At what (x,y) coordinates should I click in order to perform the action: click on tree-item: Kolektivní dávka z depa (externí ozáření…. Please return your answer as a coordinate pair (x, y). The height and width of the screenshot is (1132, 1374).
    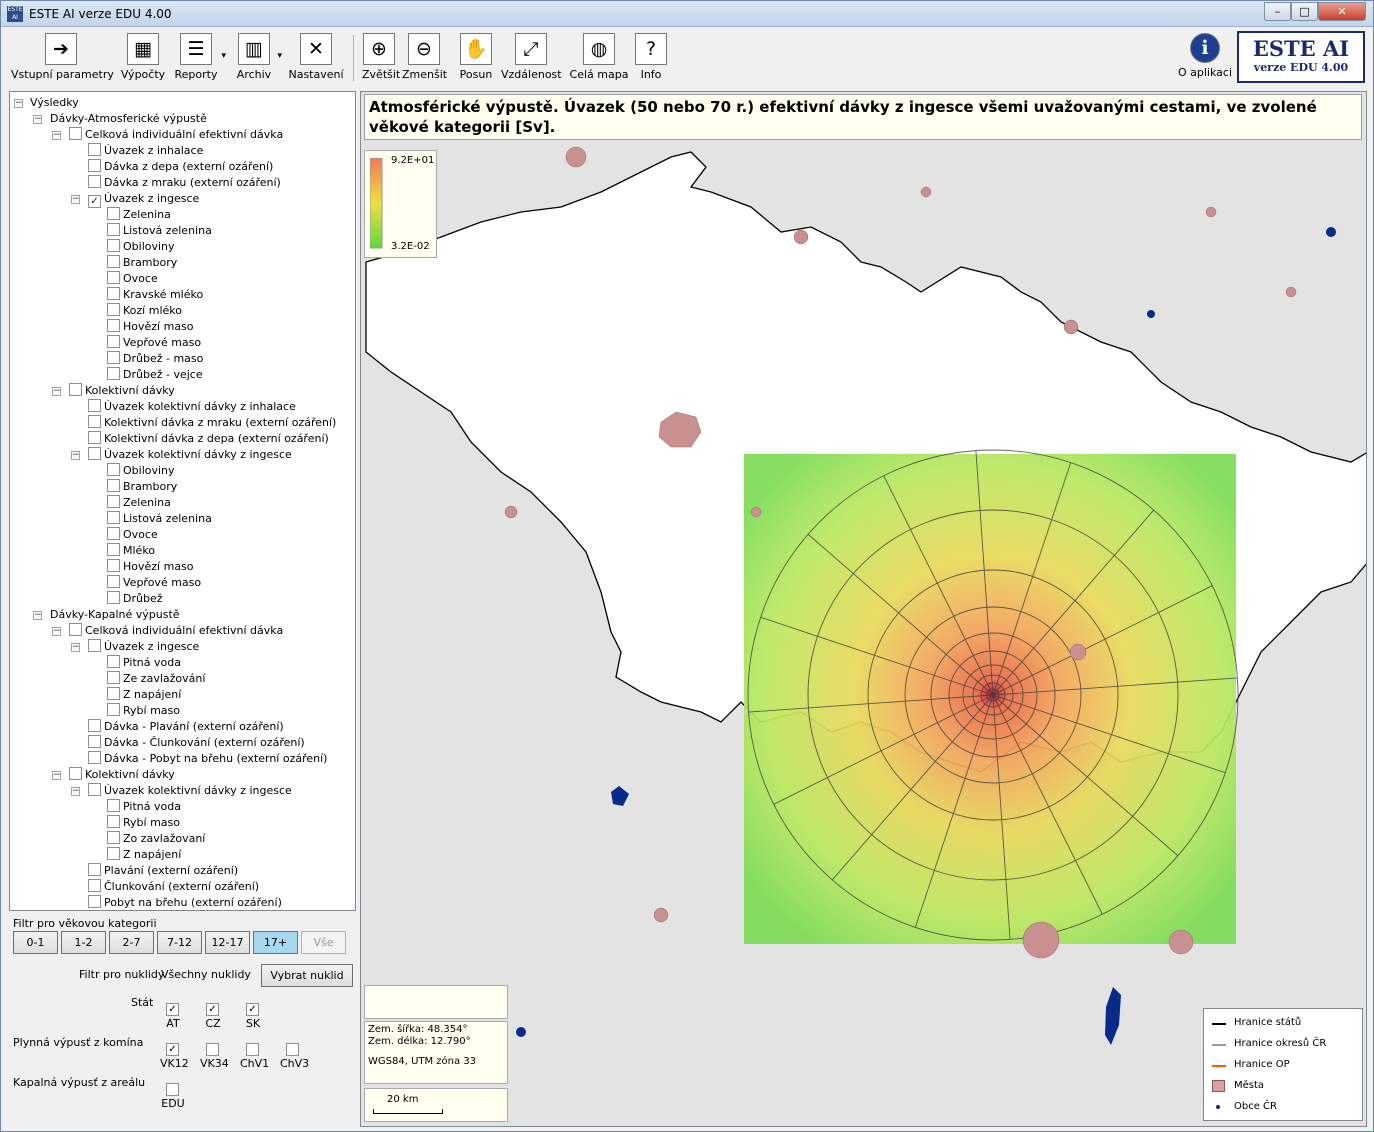
    Looking at the image, I should click on (208, 439).